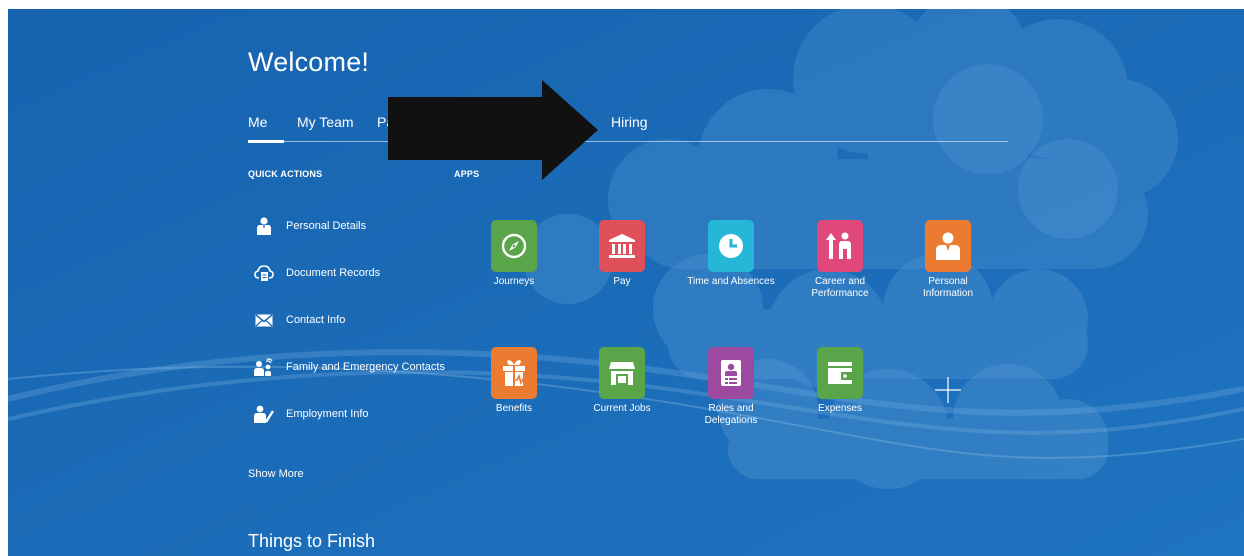 The width and height of the screenshot is (1244, 556). What do you see at coordinates (622, 373) in the screenshot?
I see `store-icon` at bounding box center [622, 373].